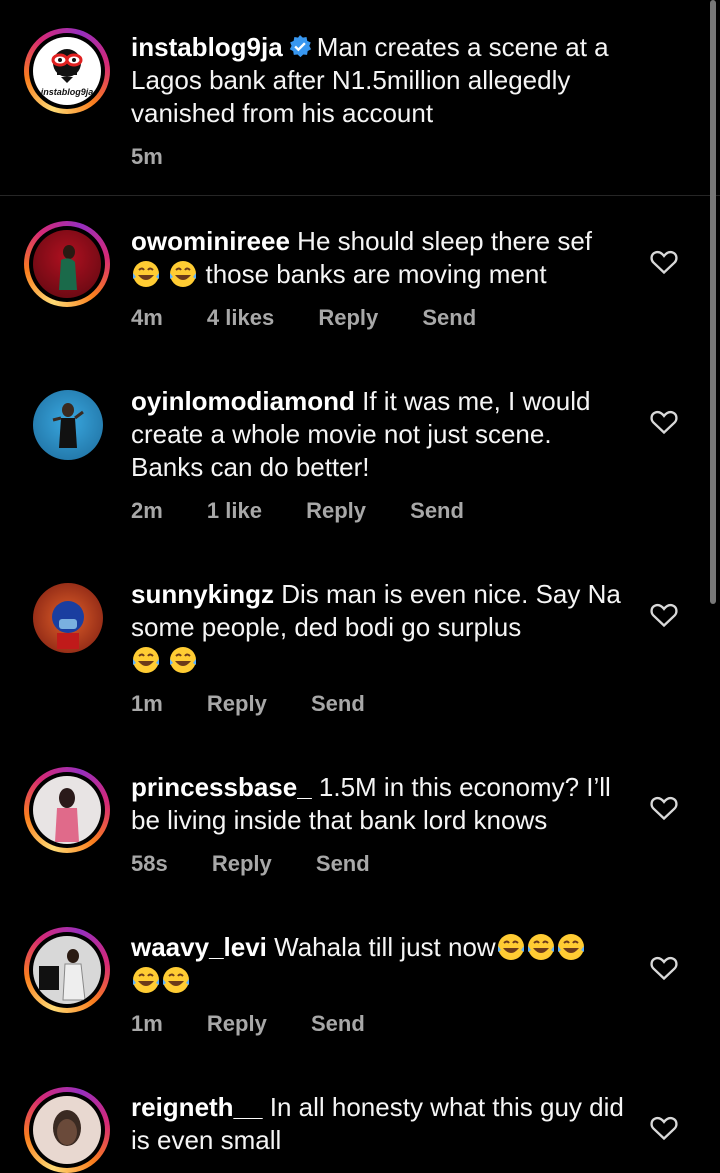 This screenshot has height=1173, width=720. Describe the element at coordinates (197, 1107) in the screenshot. I see `comment-username: reigneth__` at that location.